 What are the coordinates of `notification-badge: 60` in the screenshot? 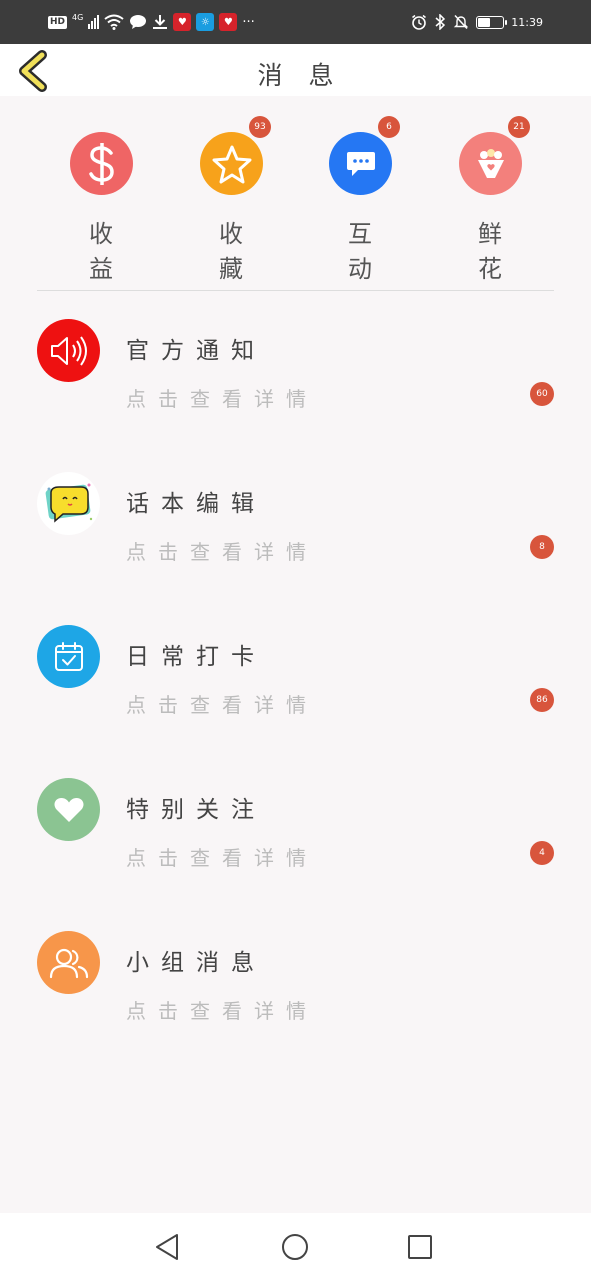 It's located at (542, 394).